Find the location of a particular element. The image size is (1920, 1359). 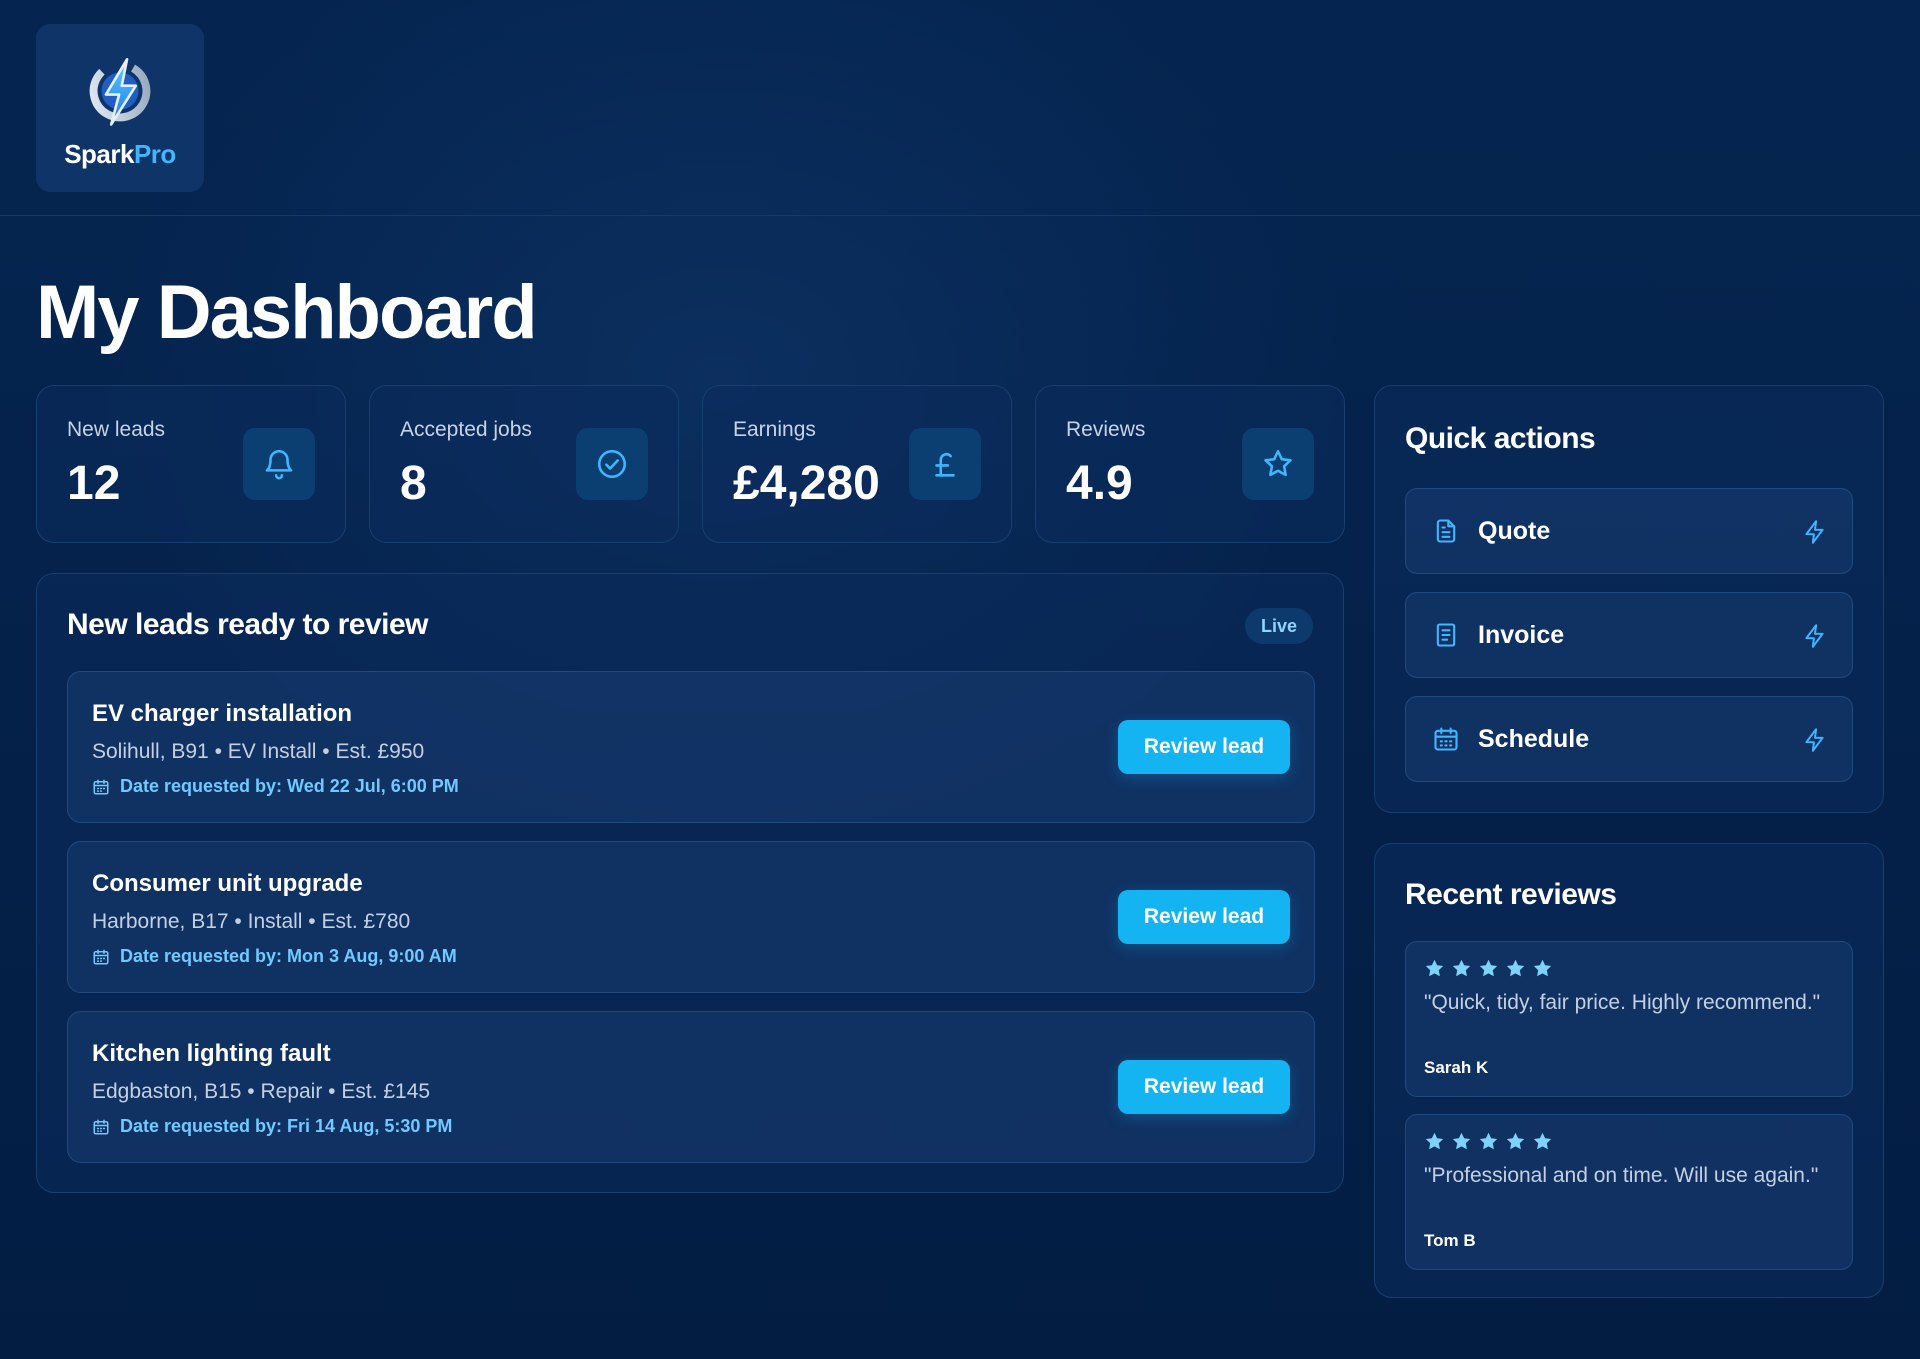

stat-card-earnings: Earnings £4,280 is located at coordinates (857, 464).